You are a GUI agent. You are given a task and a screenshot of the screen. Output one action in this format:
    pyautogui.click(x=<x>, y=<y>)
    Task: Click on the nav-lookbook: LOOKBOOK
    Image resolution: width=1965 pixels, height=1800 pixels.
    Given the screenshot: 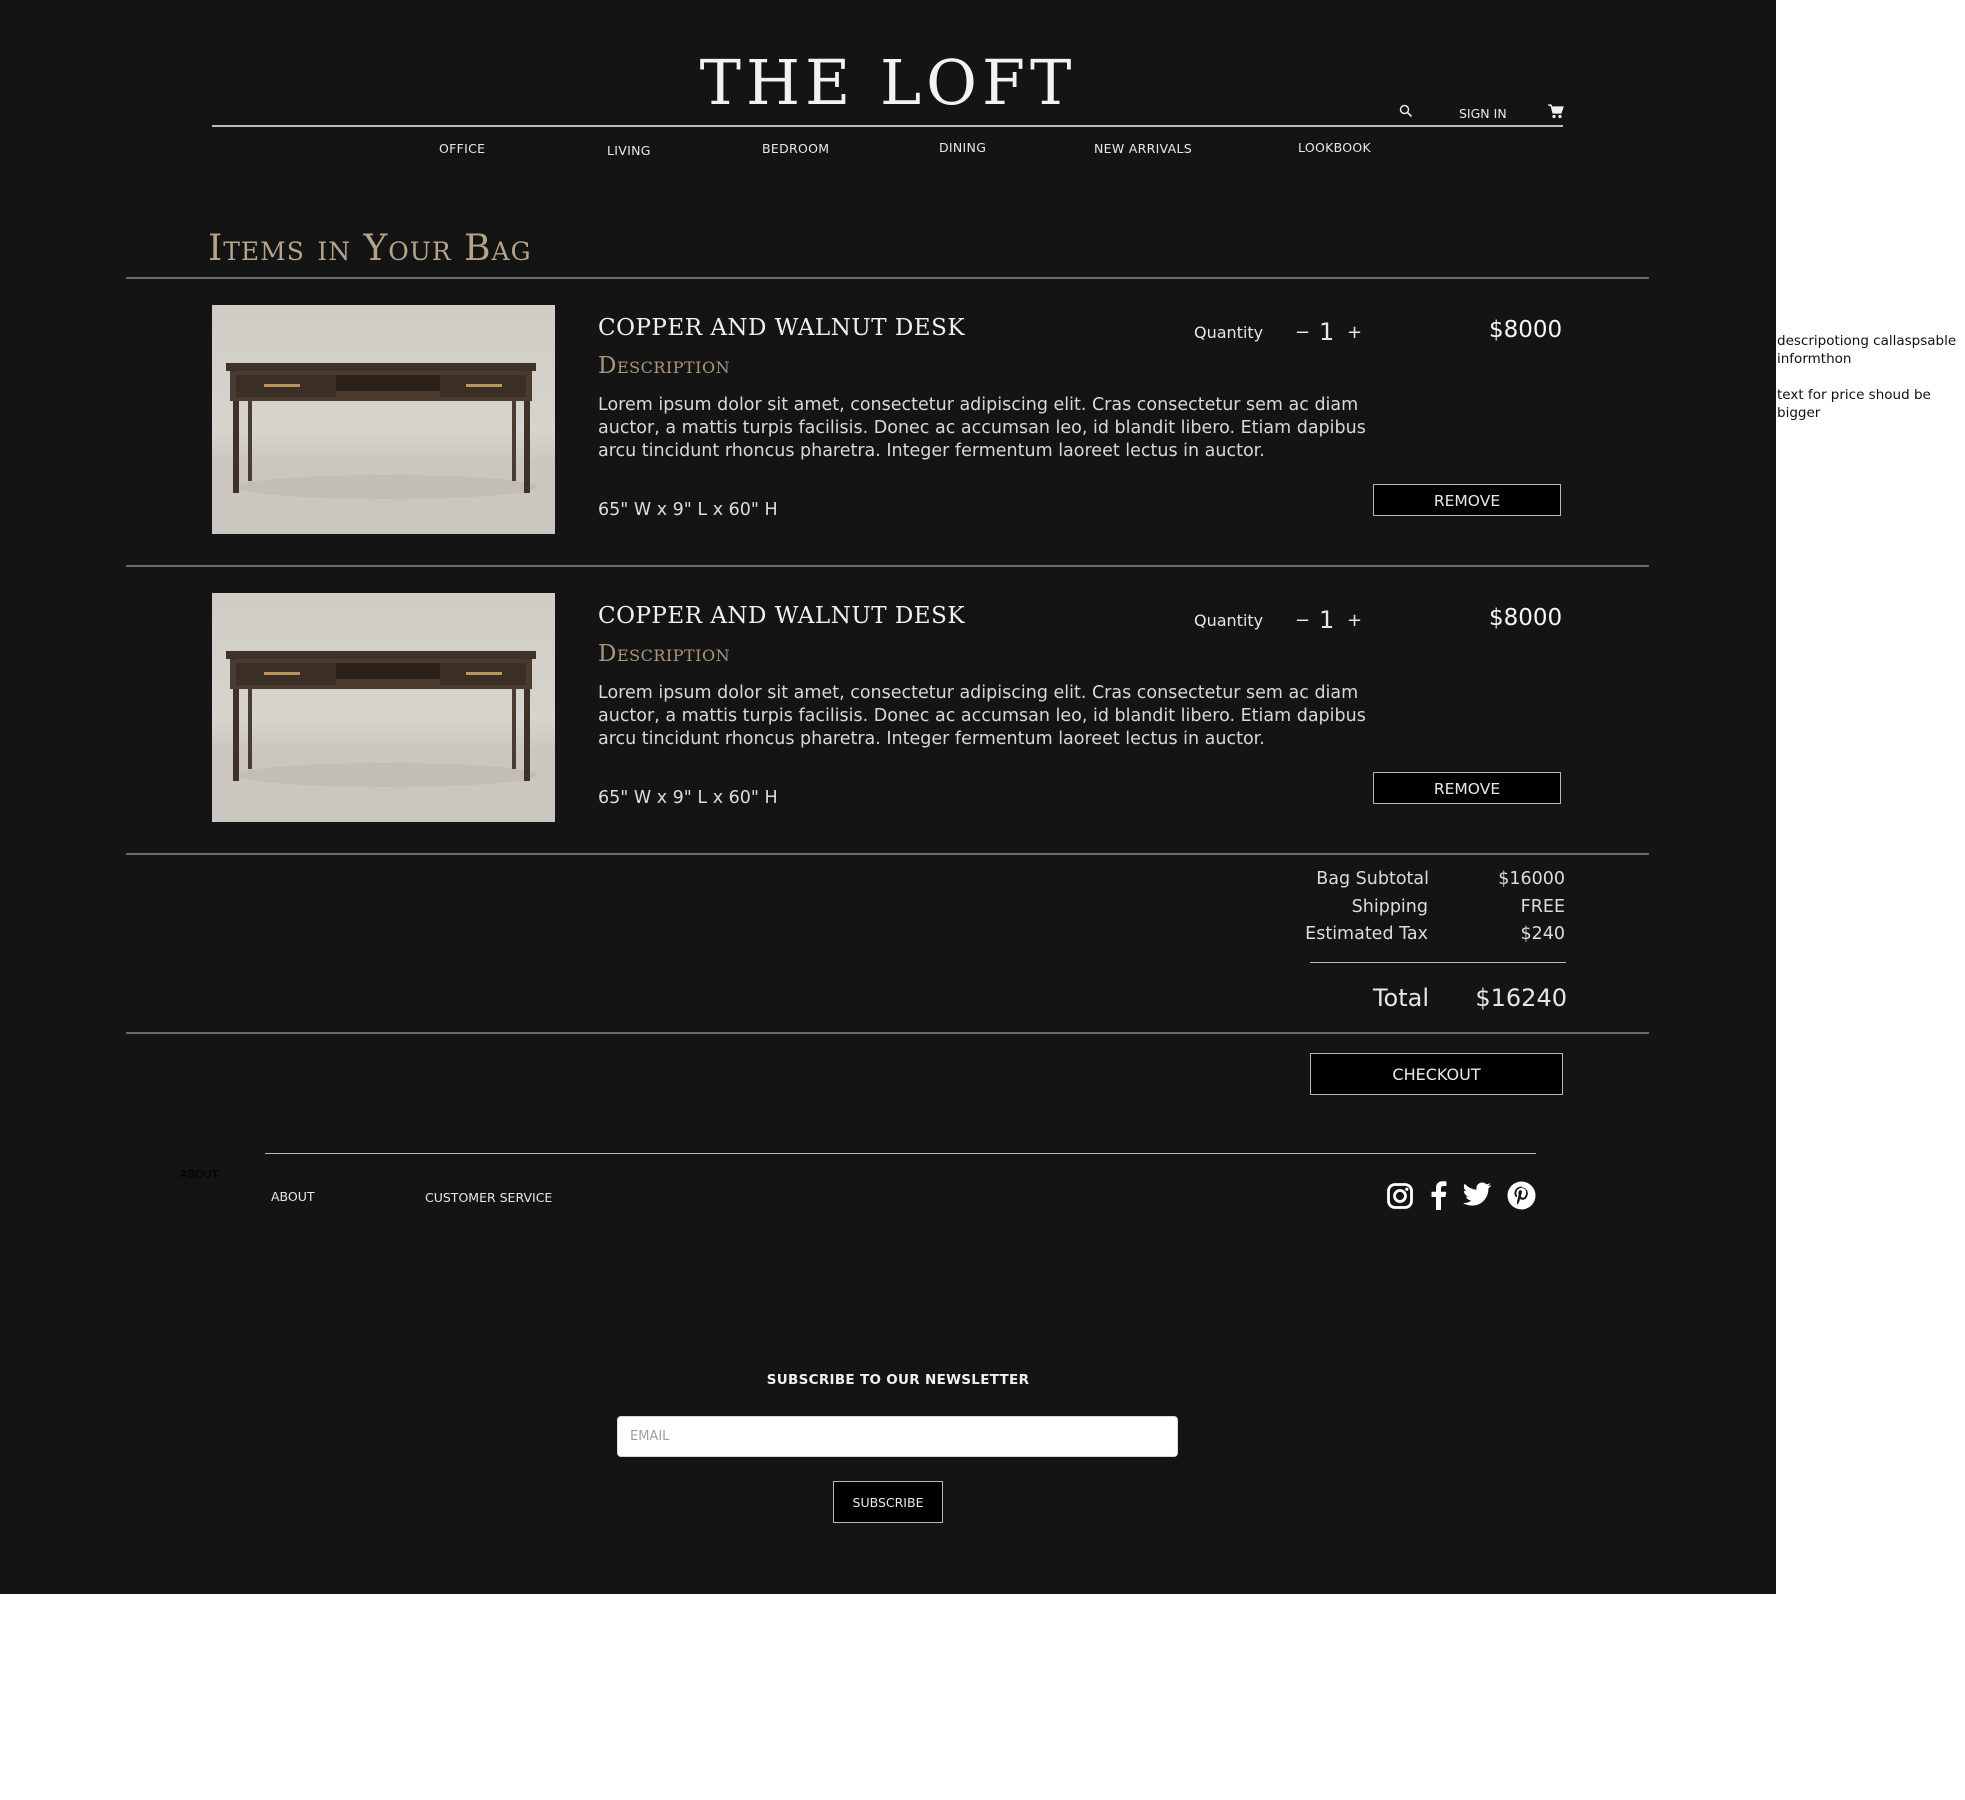 What is the action you would take?
    pyautogui.click(x=1334, y=147)
    